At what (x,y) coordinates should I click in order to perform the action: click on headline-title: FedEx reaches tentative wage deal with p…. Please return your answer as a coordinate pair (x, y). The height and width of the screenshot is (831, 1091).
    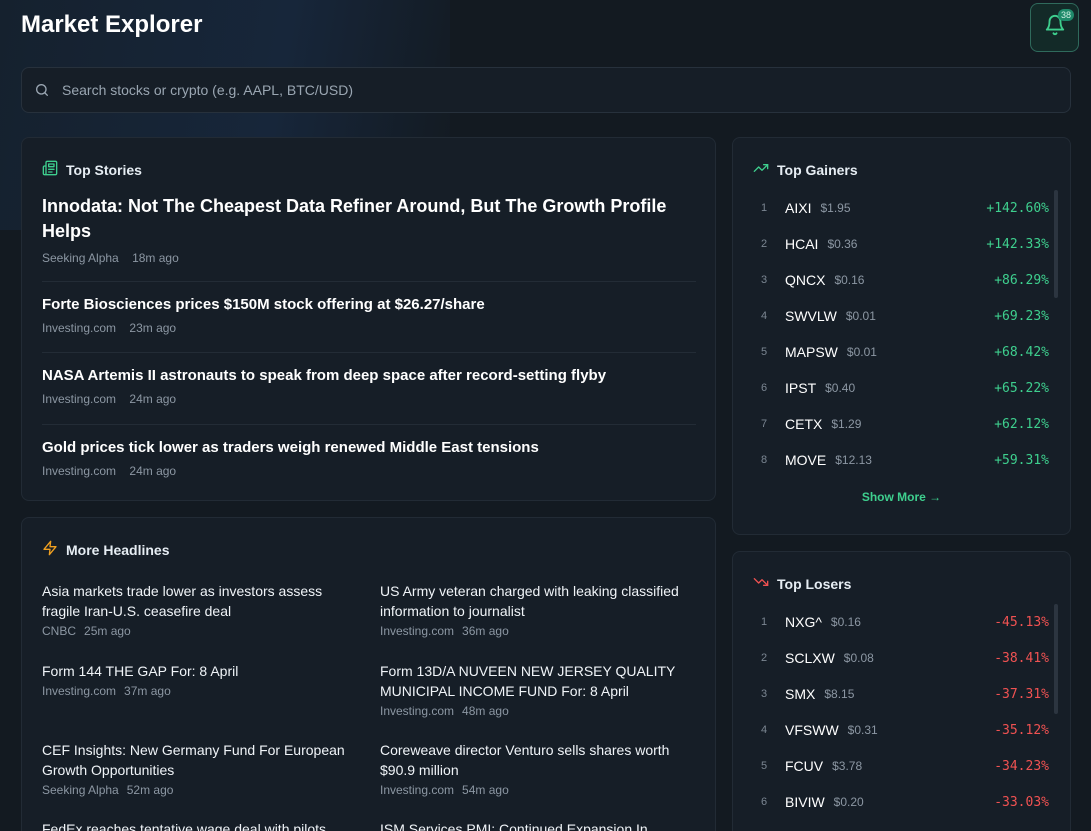
    Looking at the image, I should click on (197, 825).